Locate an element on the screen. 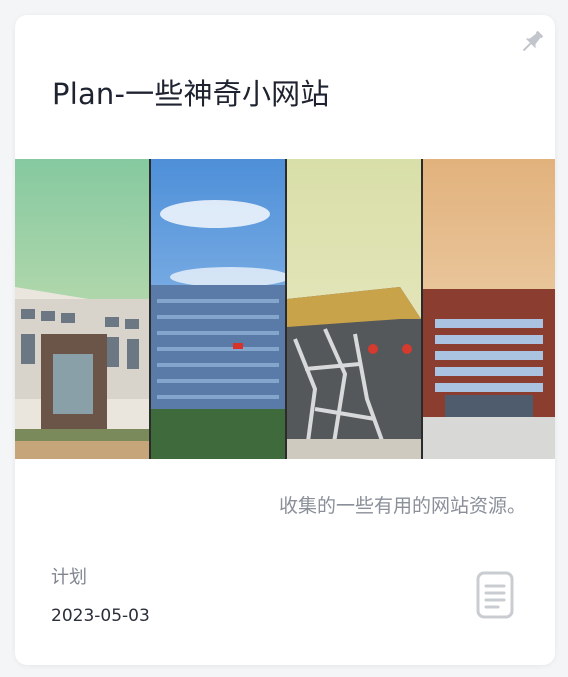 The width and height of the screenshot is (568, 677). card-title: Plan-一些神奇小网站 is located at coordinates (191, 92).